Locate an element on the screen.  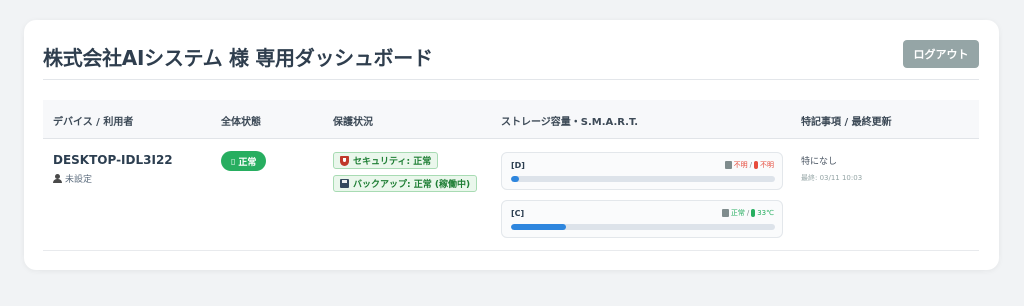
security-badge: セキュリティ: 正常 is located at coordinates (386, 160).